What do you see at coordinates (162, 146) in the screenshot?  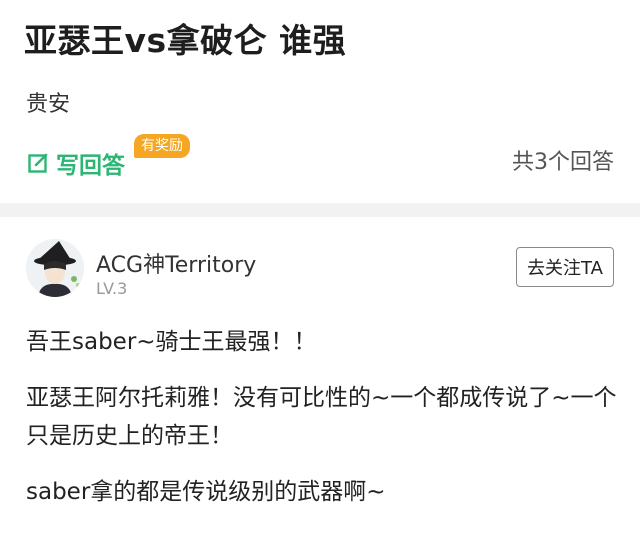 I see `reward-badge: 有奖励` at bounding box center [162, 146].